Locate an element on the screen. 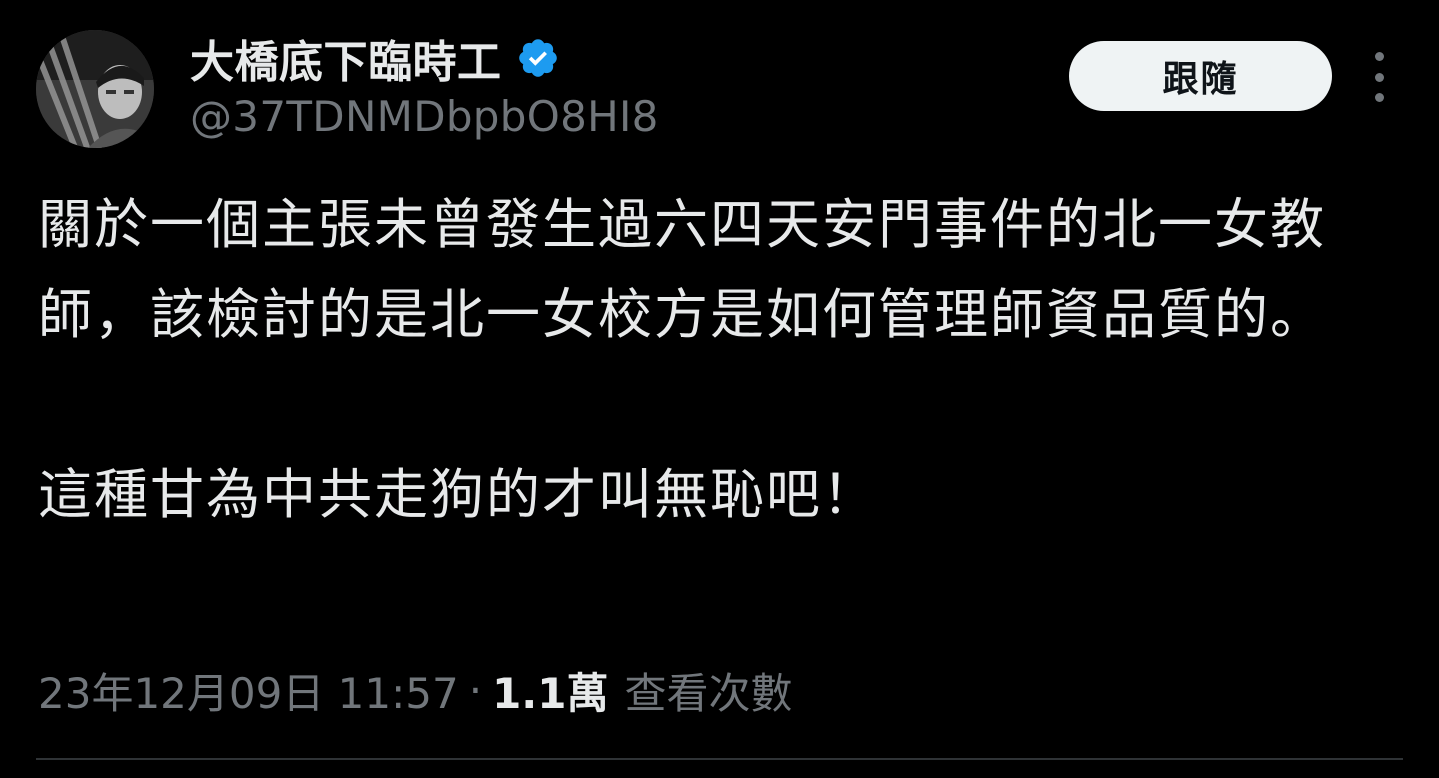 This screenshot has width=1439, height=778. avatar is located at coordinates (95, 89).